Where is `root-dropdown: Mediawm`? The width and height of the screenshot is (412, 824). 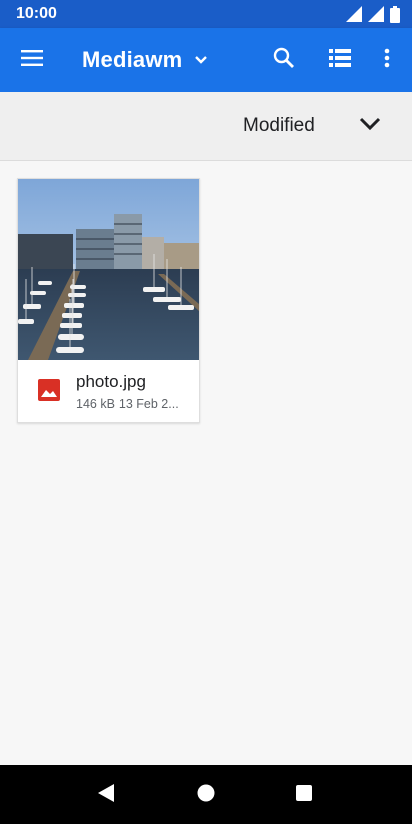 root-dropdown: Mediawm is located at coordinates (145, 60).